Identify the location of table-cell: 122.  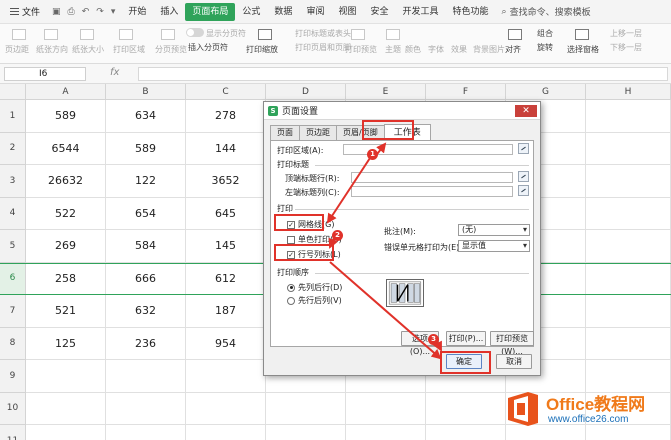
(146, 181).